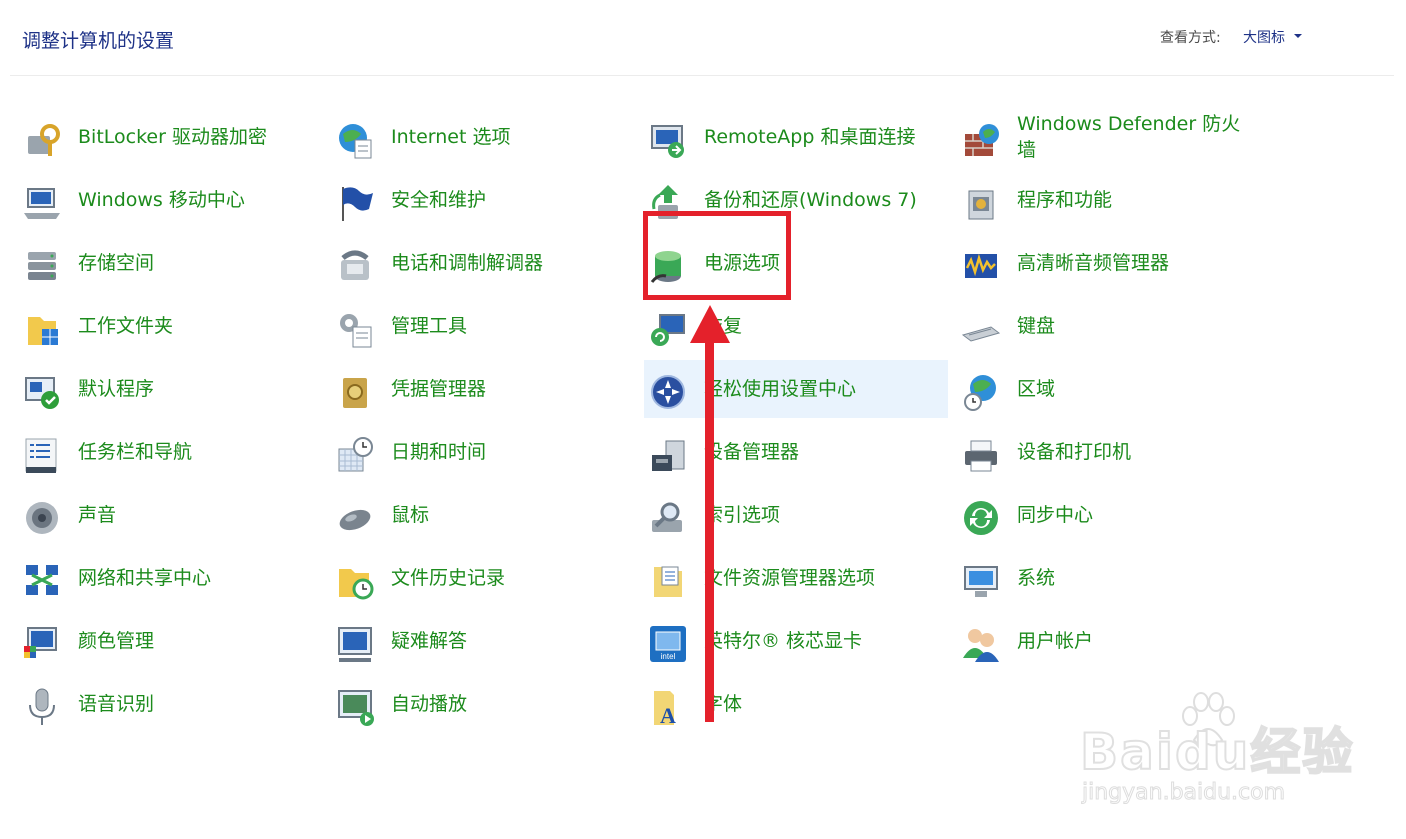  What do you see at coordinates (152, 326) in the screenshot?
I see `control-panel-item: 工作文件夹` at bounding box center [152, 326].